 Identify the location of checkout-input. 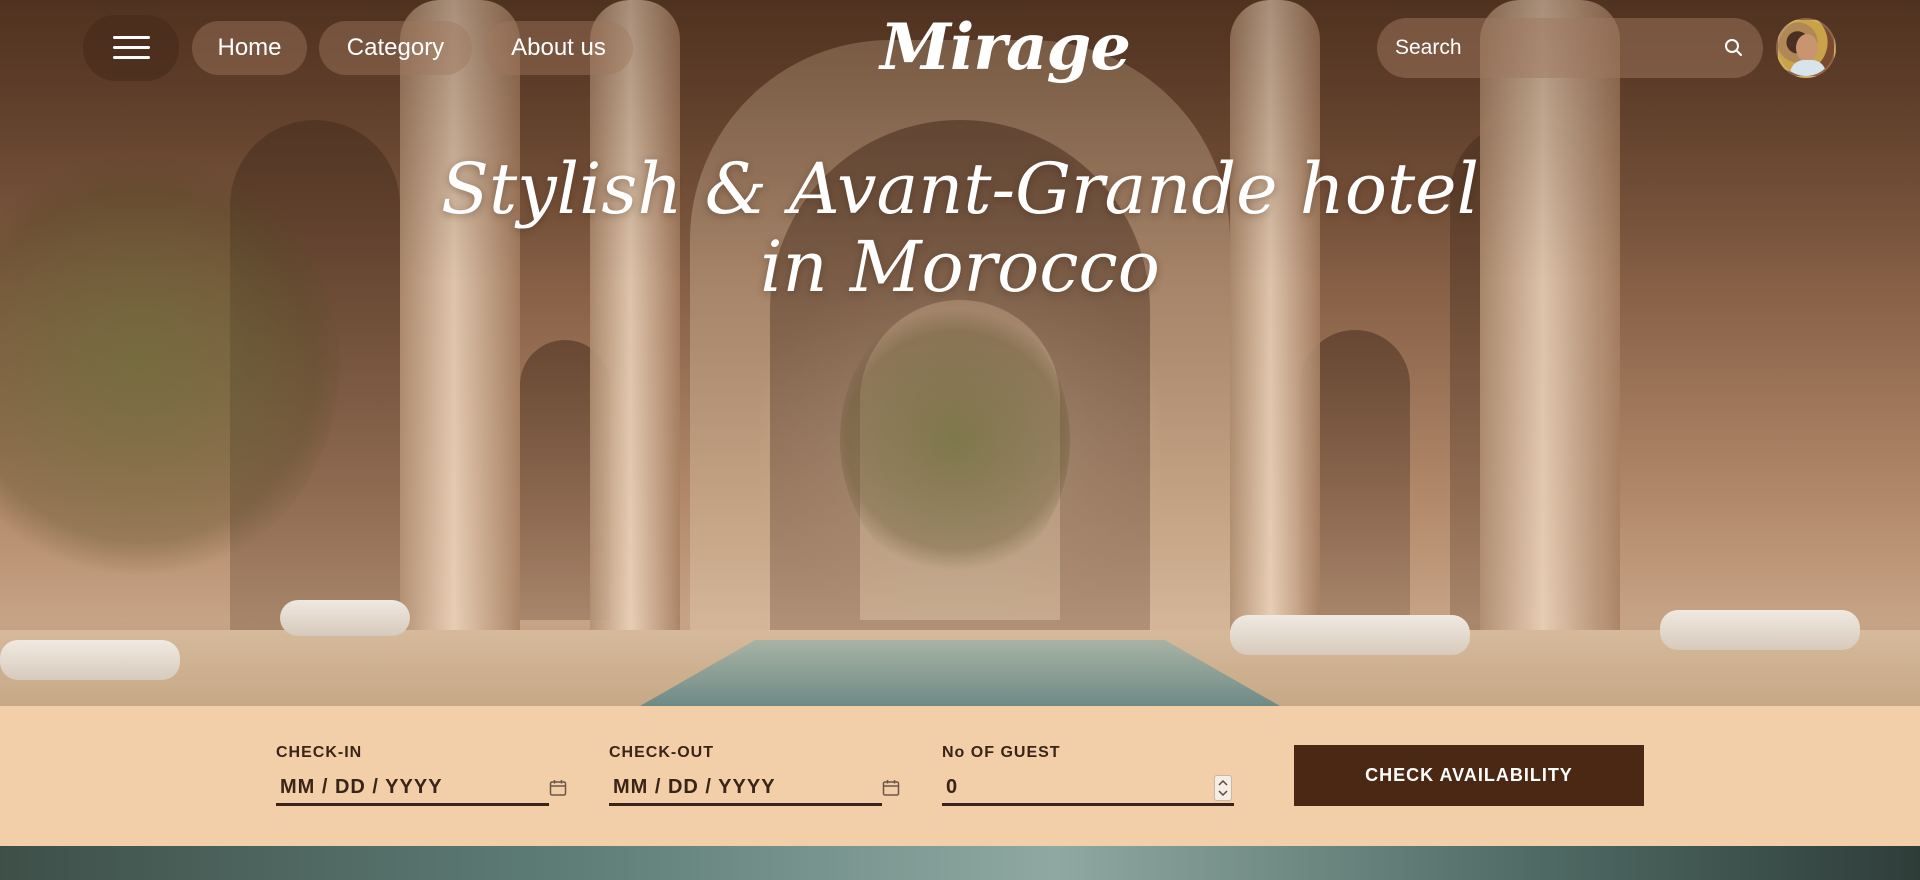
(745, 787).